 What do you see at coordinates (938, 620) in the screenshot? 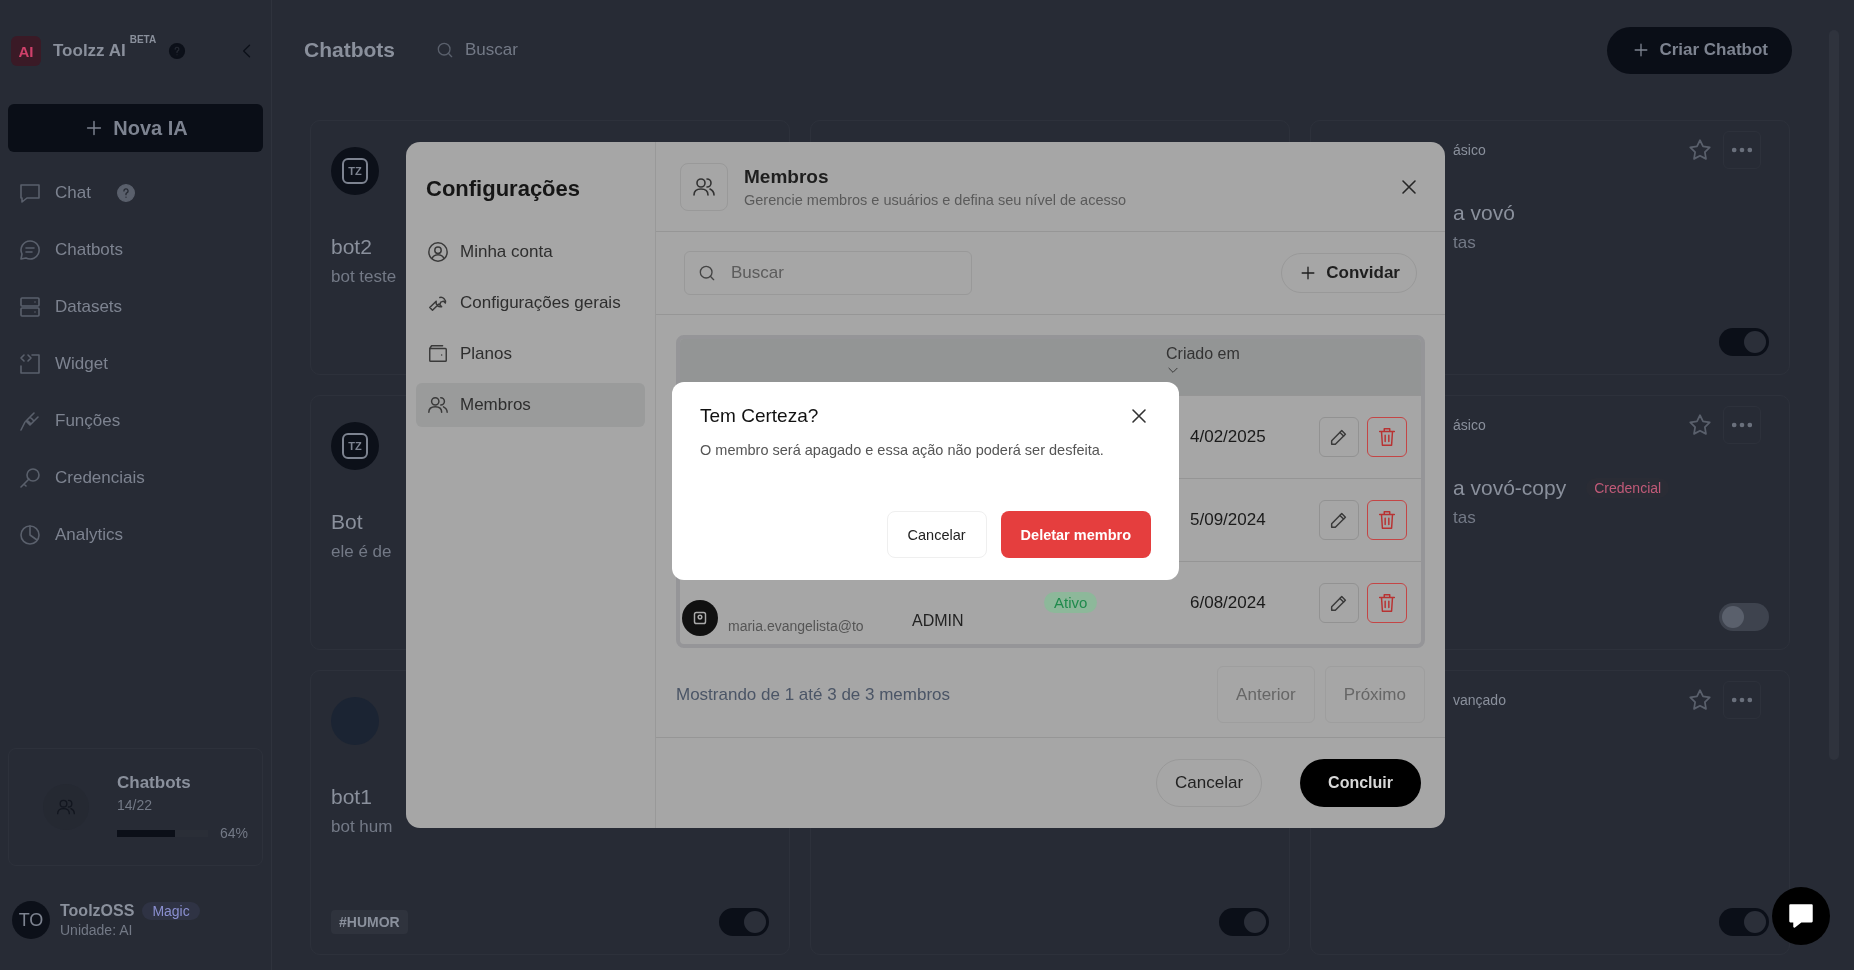
I see `access-level: ADMIN` at bounding box center [938, 620].